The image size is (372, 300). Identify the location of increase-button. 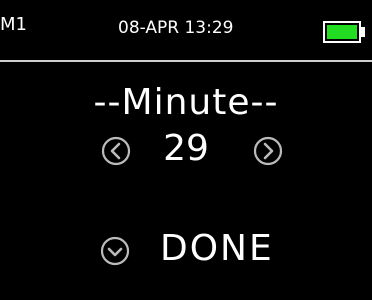
(268, 151).